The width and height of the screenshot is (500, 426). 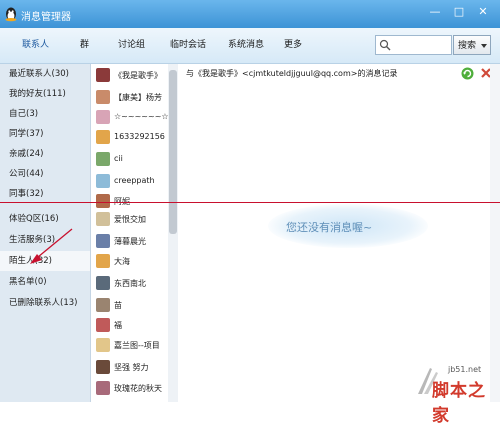 I want to click on annotation-arrow-icon, so click(x=51, y=246).